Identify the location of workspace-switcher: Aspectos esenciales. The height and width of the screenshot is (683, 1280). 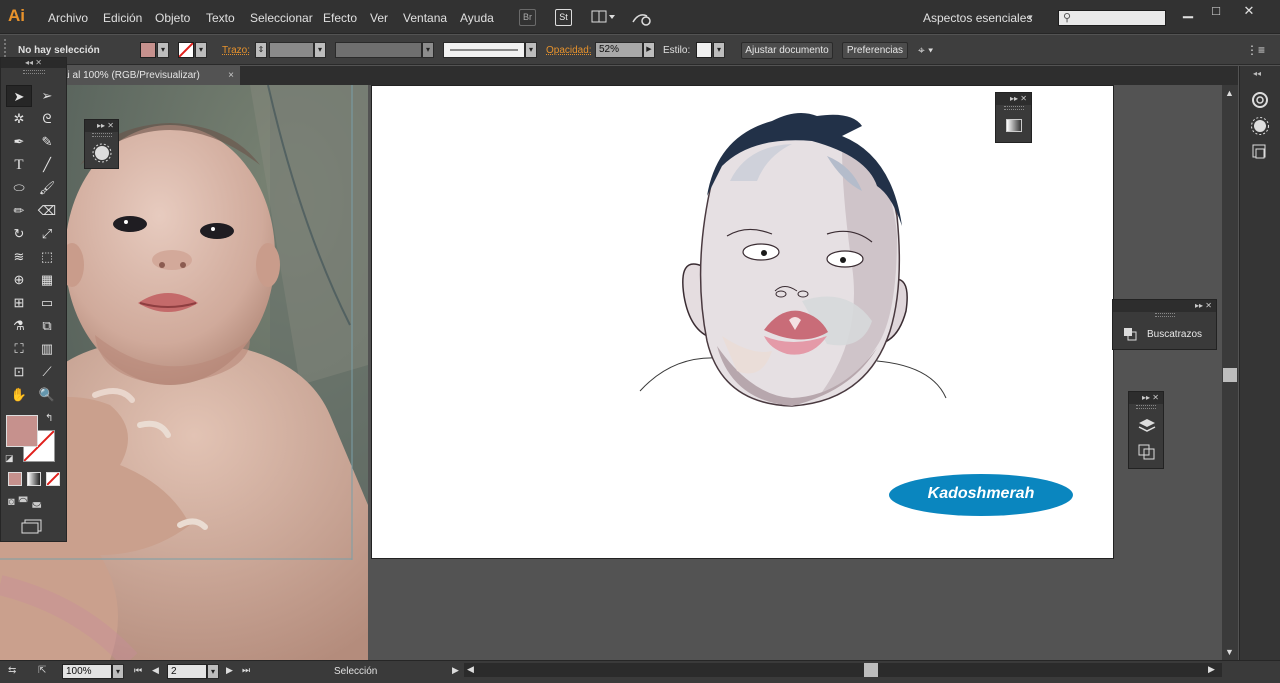
(977, 18).